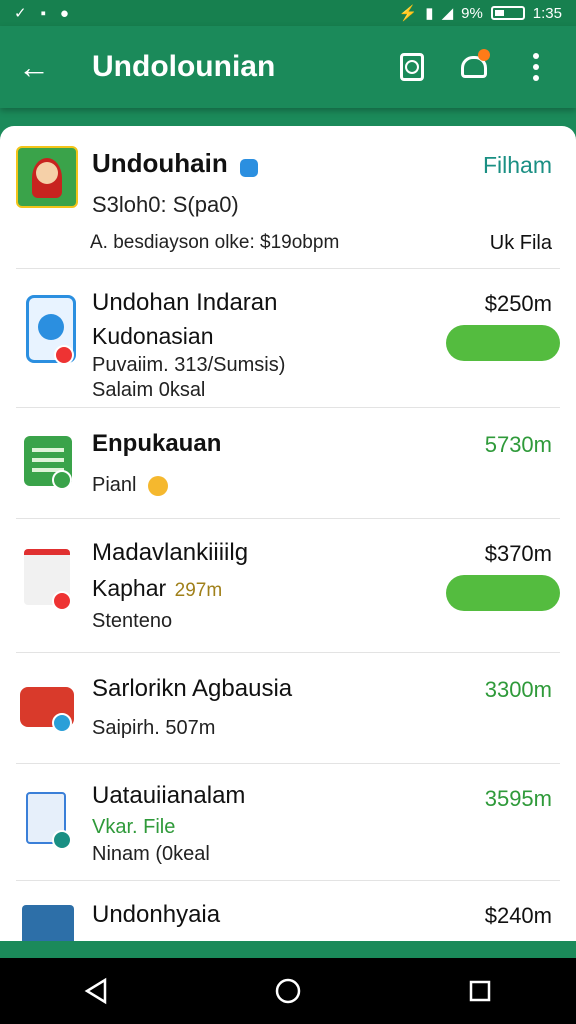 The height and width of the screenshot is (1024, 576). What do you see at coordinates (129, 588) in the screenshot?
I see `item-subtitle: Kaphar` at bounding box center [129, 588].